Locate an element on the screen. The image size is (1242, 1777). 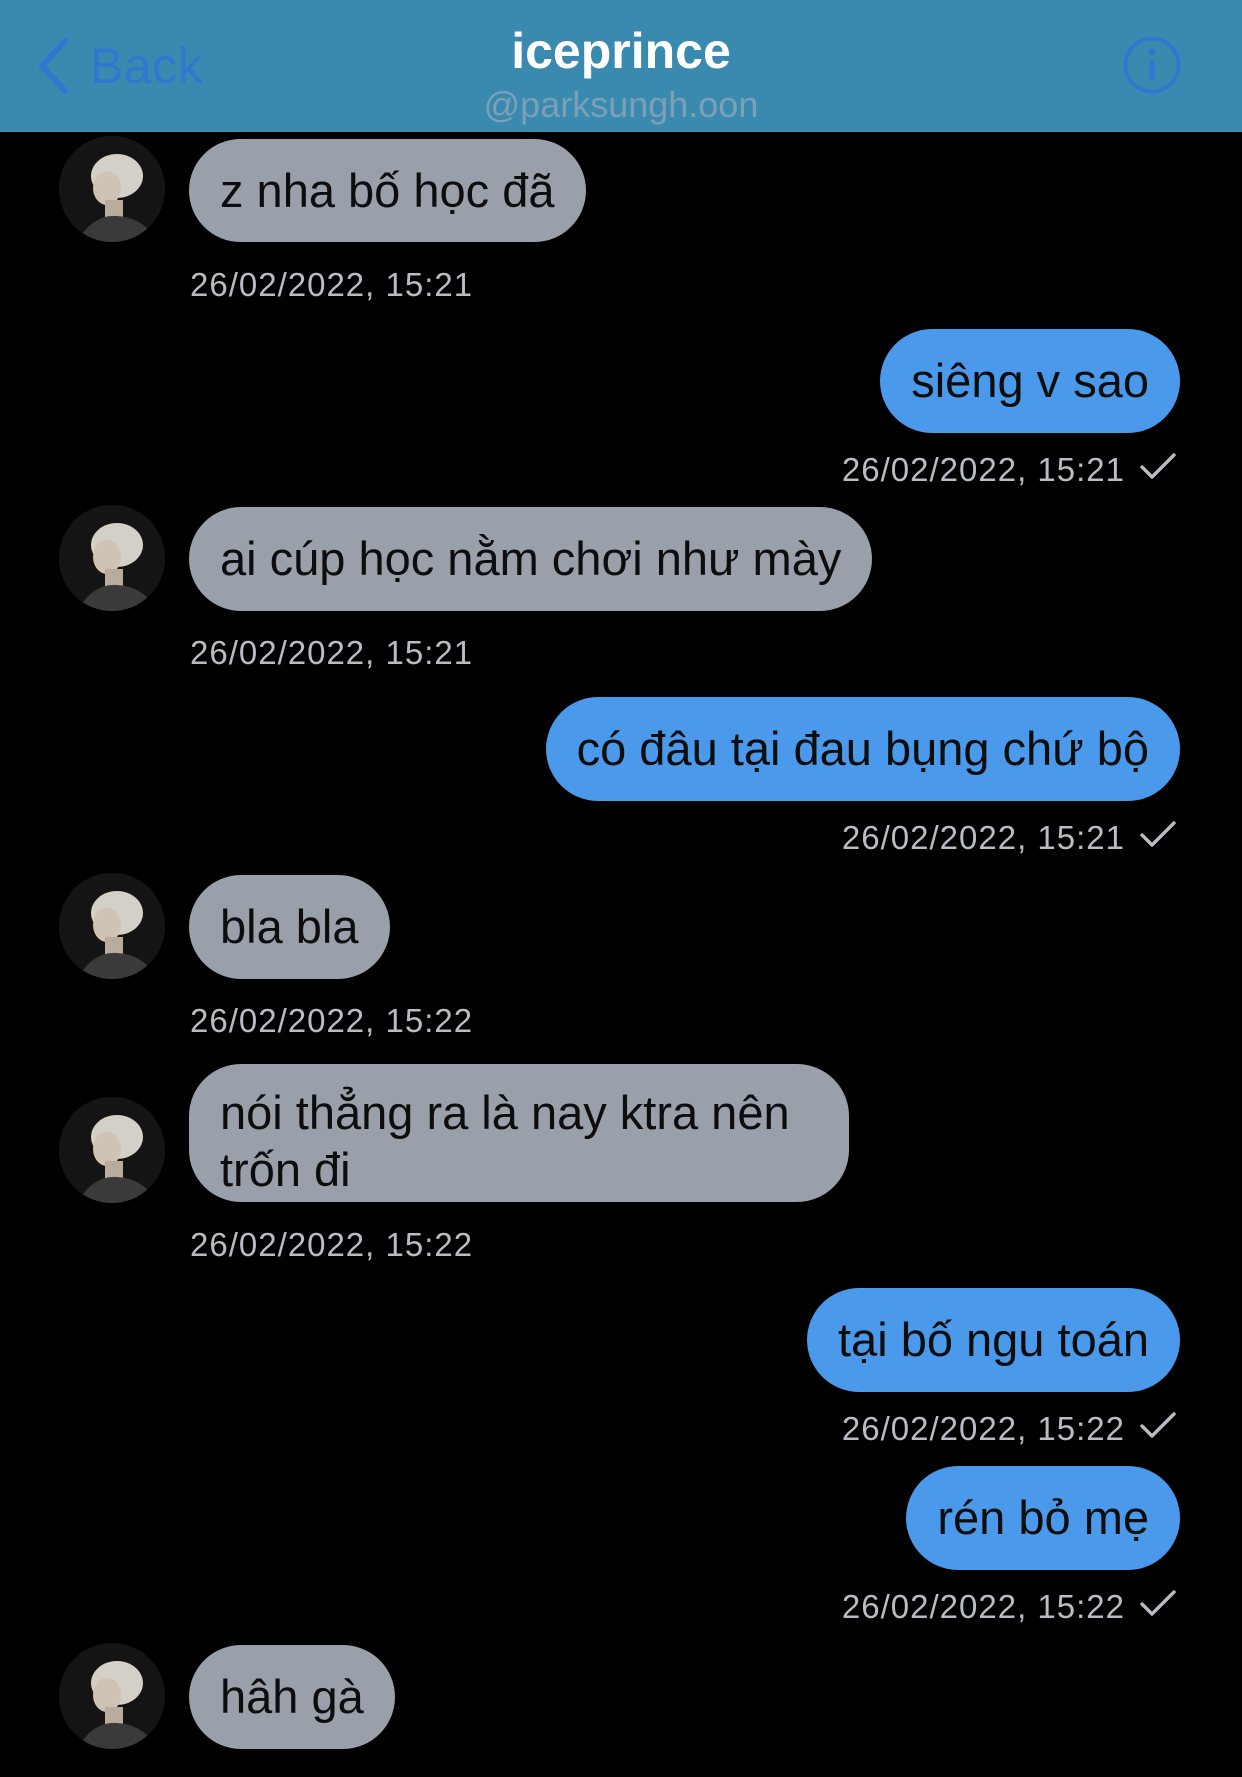
chat-subtitle: @parksungh.oon is located at coordinates (621, 104).